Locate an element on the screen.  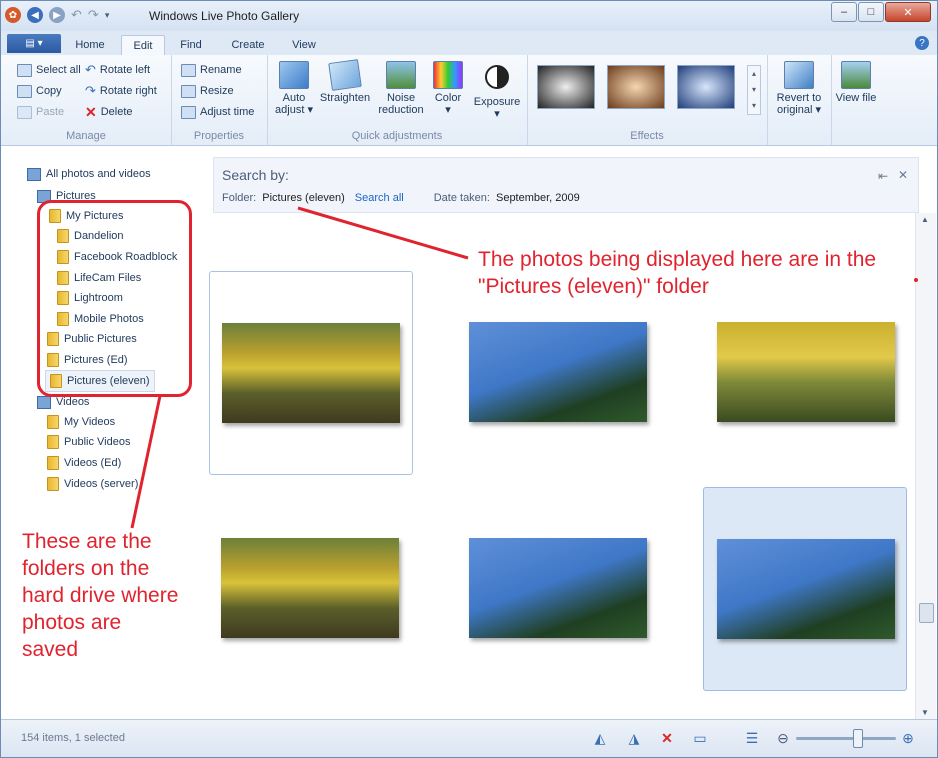
annotation-arrow-left is located at coordinates (146, 462).